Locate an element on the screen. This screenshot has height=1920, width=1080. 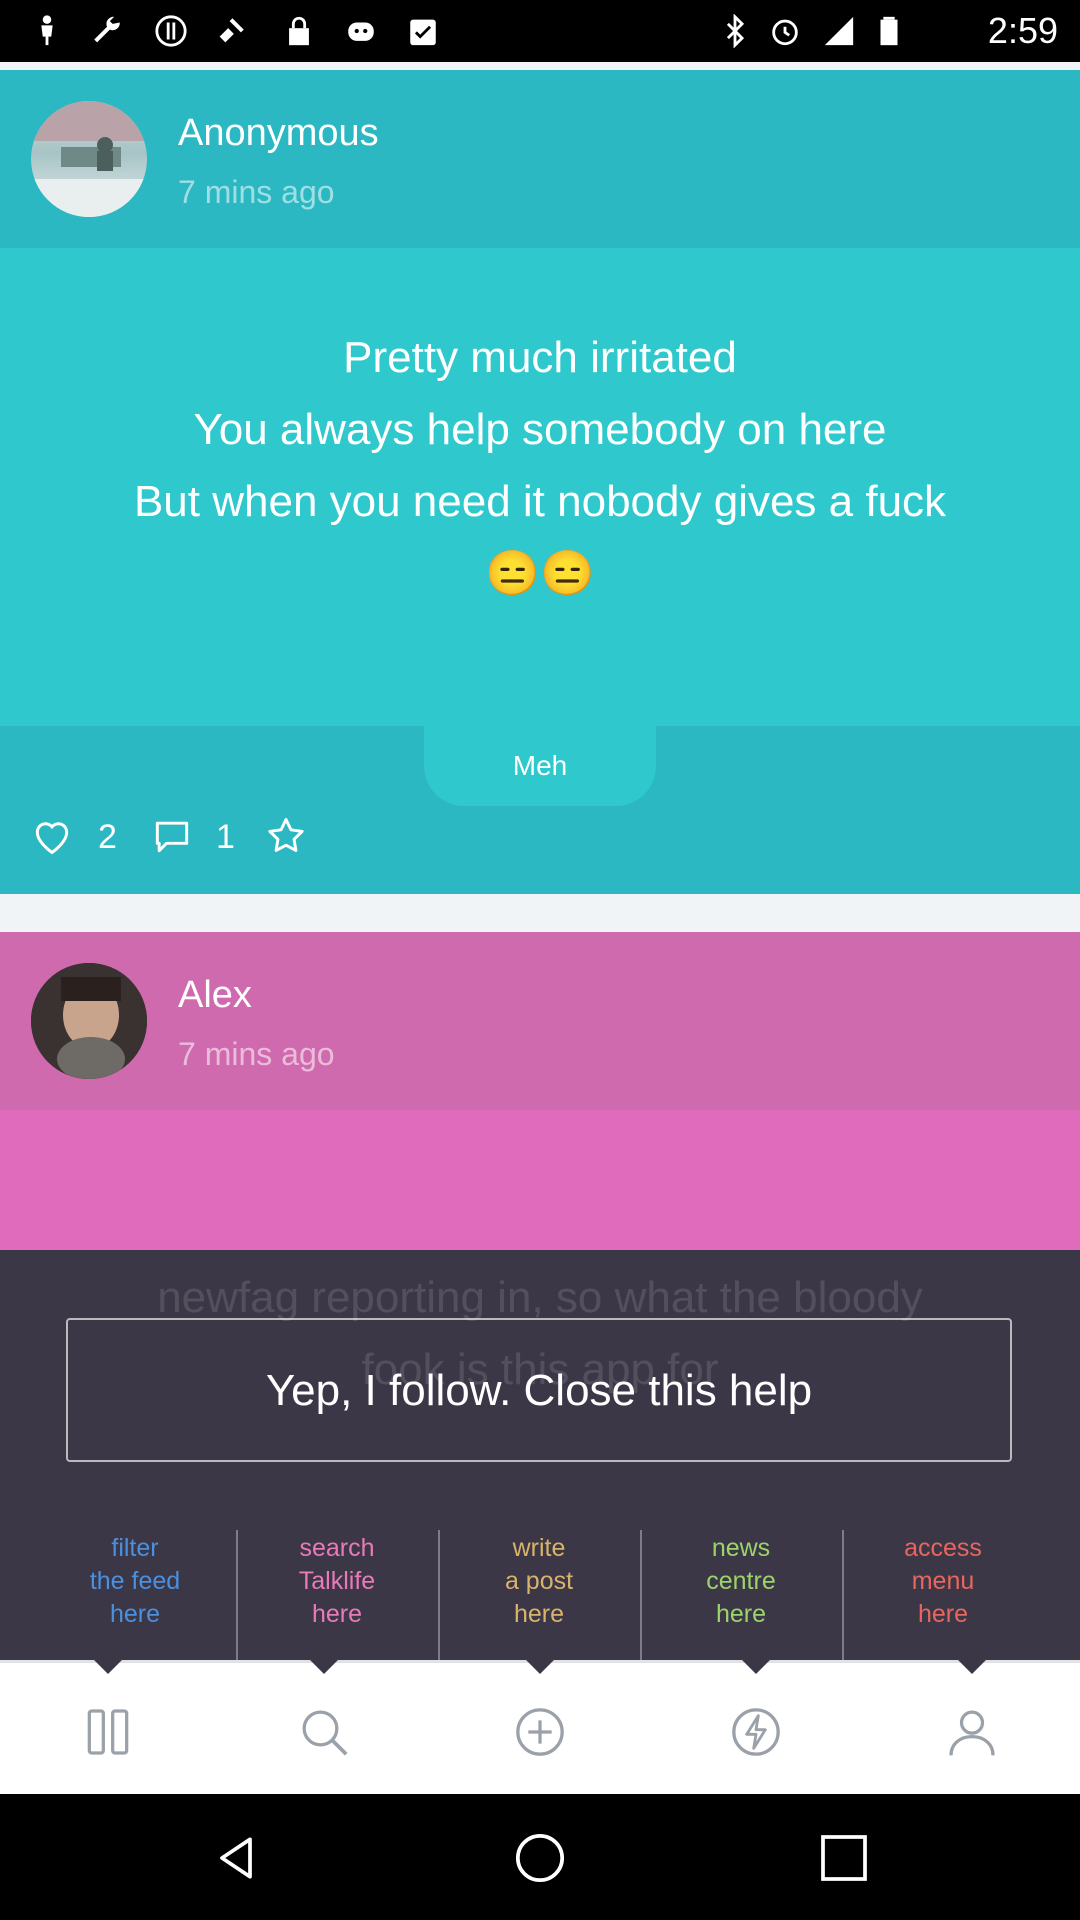
back-button is located at coordinates (236, 1858).